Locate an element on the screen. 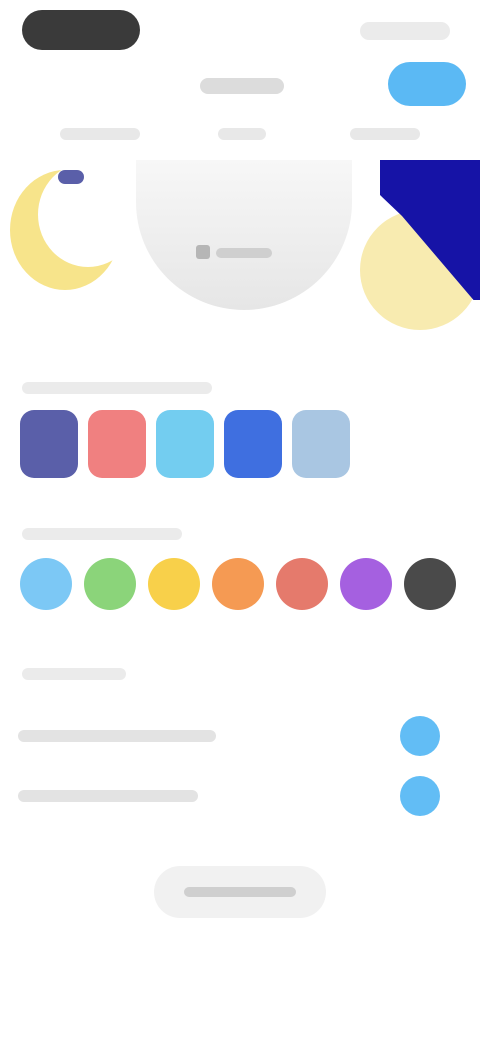 Image resolution: width=480 pixels, height=1040 pixels. done-button is located at coordinates (427, 84).